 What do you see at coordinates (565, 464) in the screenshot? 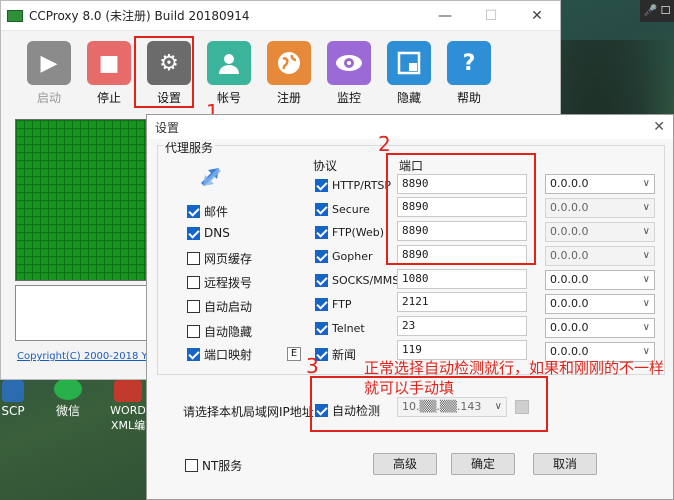
I see `cancel-button: 取消` at bounding box center [565, 464].